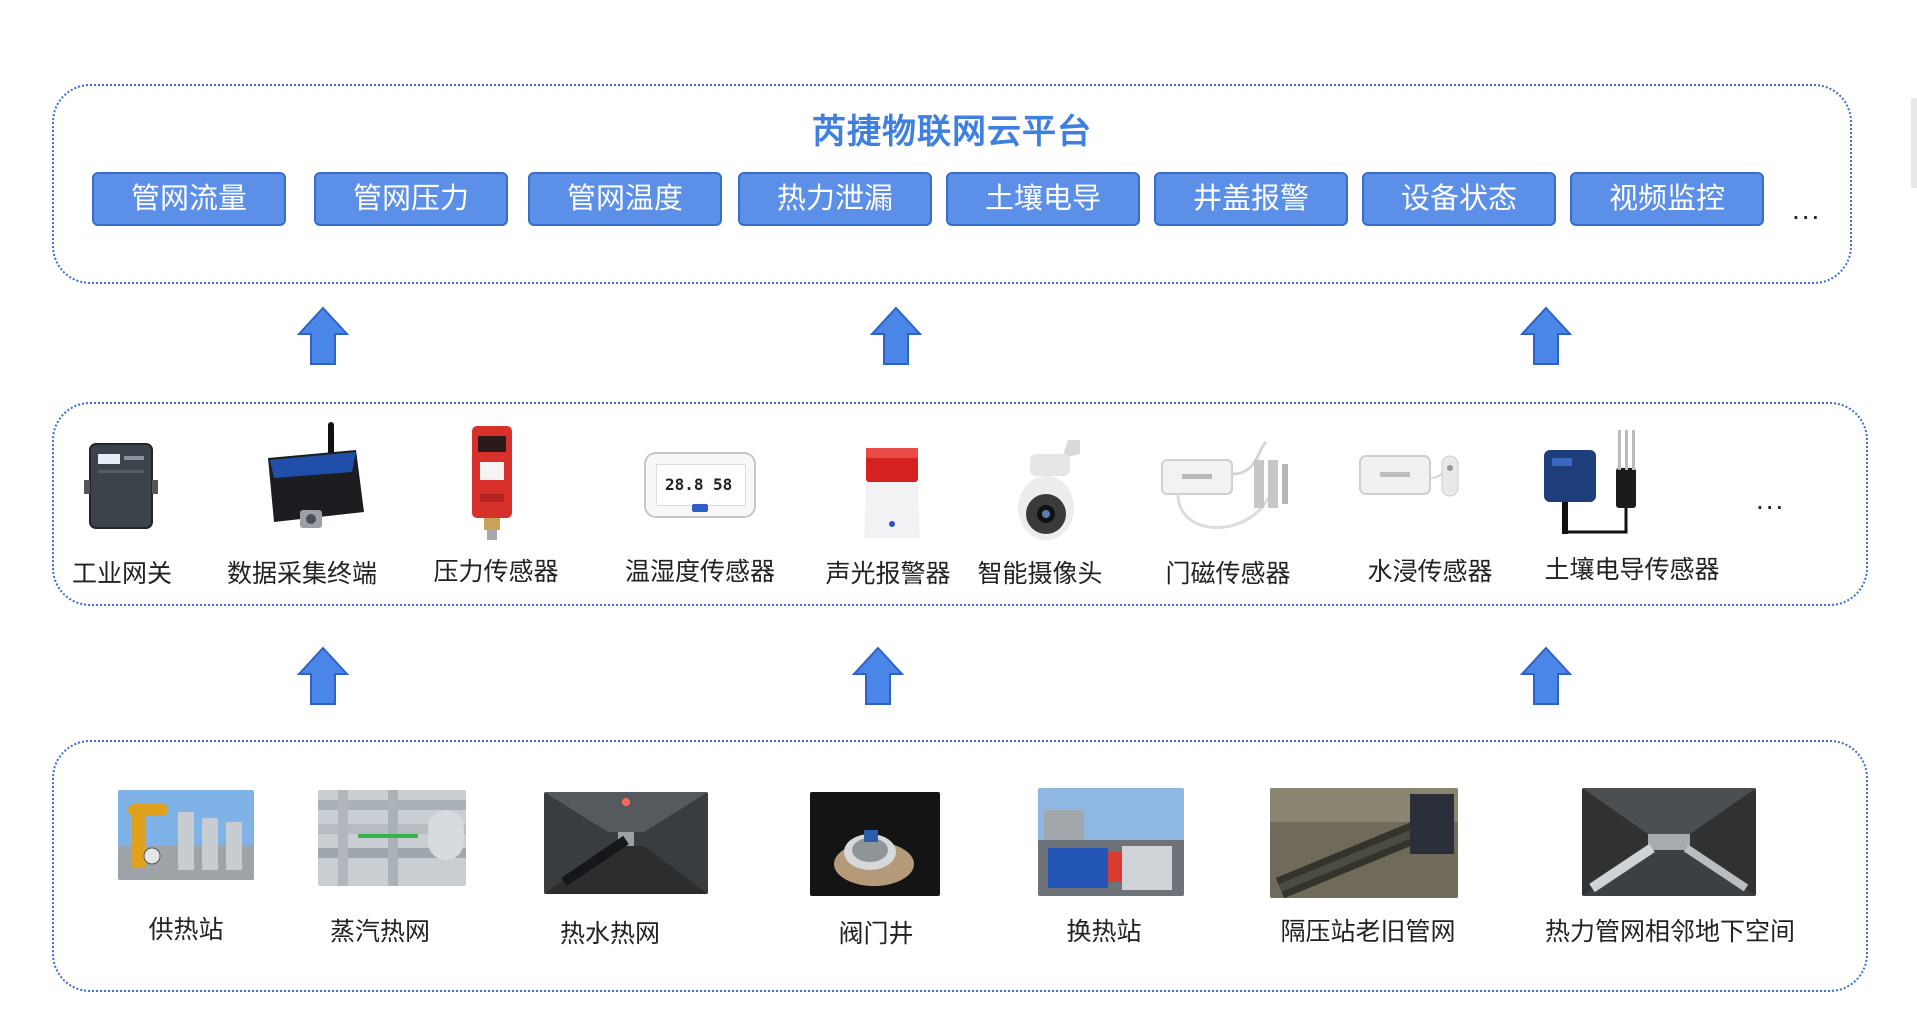 The width and height of the screenshot is (1917, 1016). What do you see at coordinates (952, 132) in the screenshot?
I see `platform-title: 芮捷物联网云平台` at bounding box center [952, 132].